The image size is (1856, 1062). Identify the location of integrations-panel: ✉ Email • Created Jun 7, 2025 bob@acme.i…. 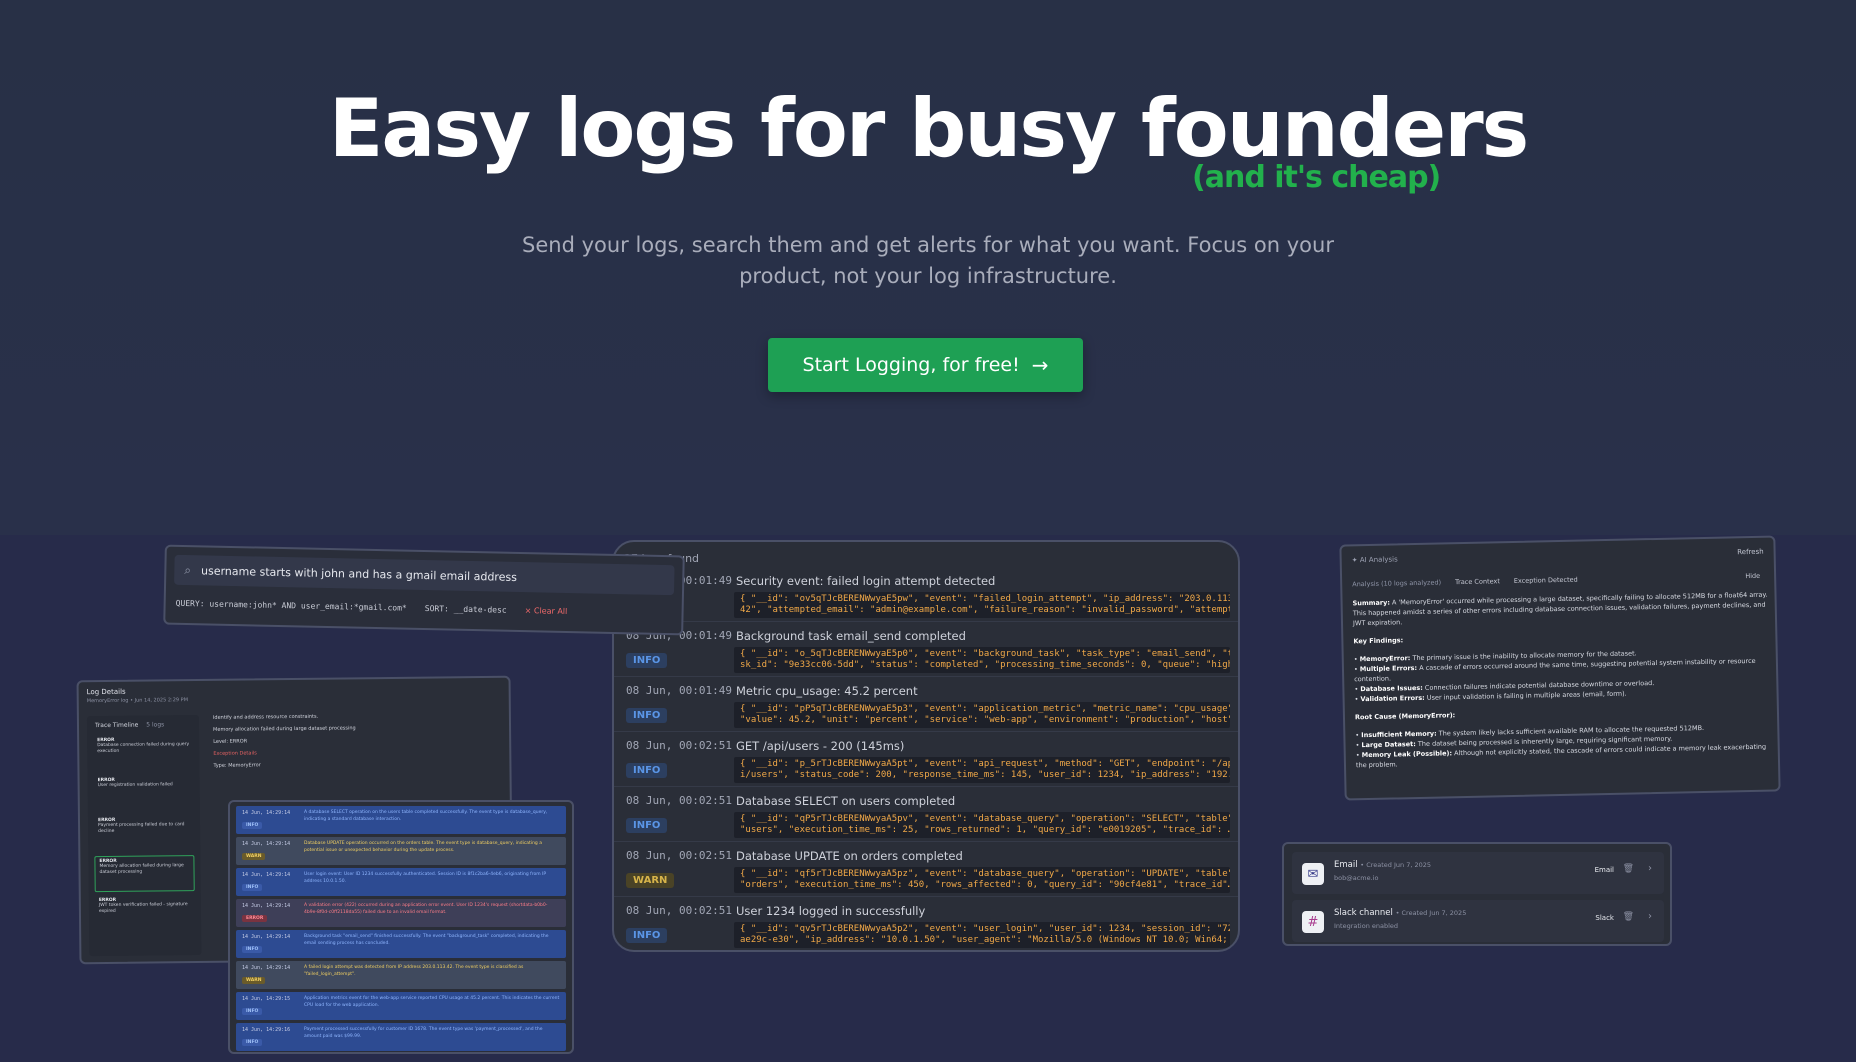
(1477, 894).